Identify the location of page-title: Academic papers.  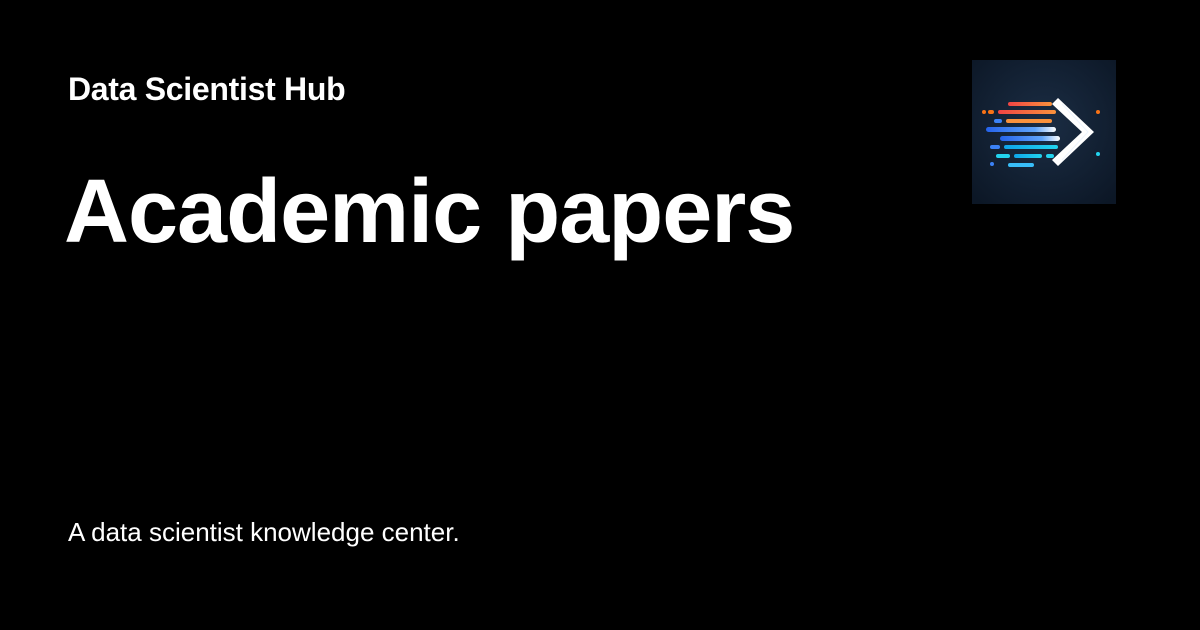
(429, 212).